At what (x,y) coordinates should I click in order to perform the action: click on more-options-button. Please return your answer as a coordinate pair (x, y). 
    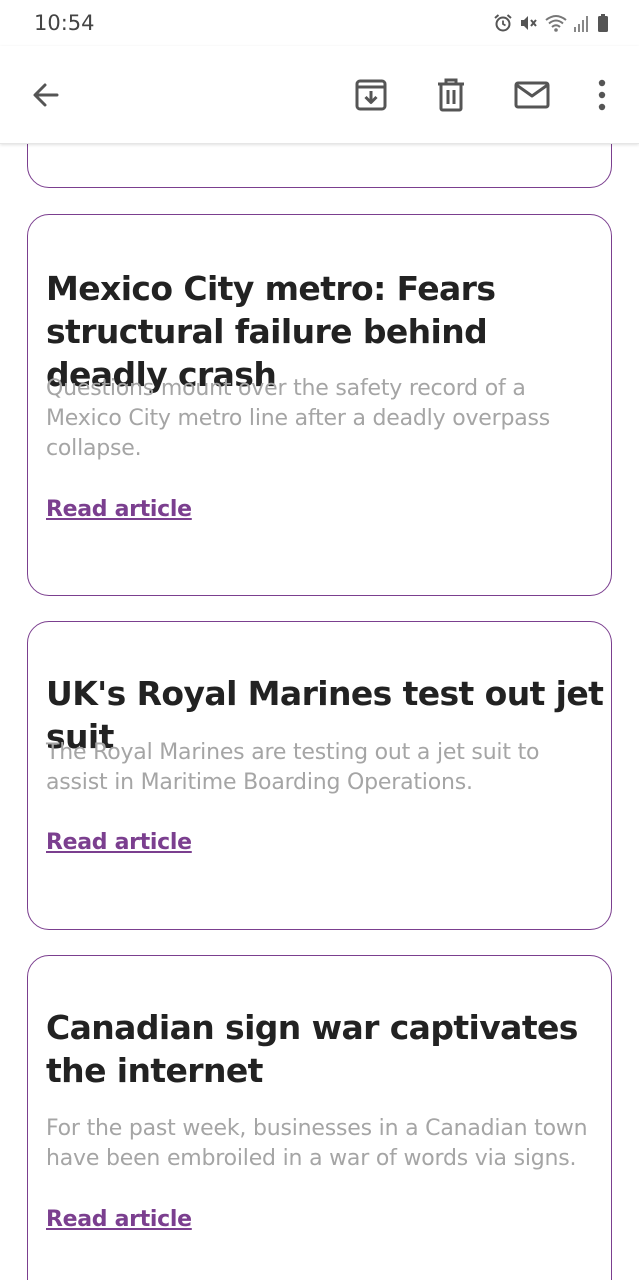
    Looking at the image, I should click on (602, 95).